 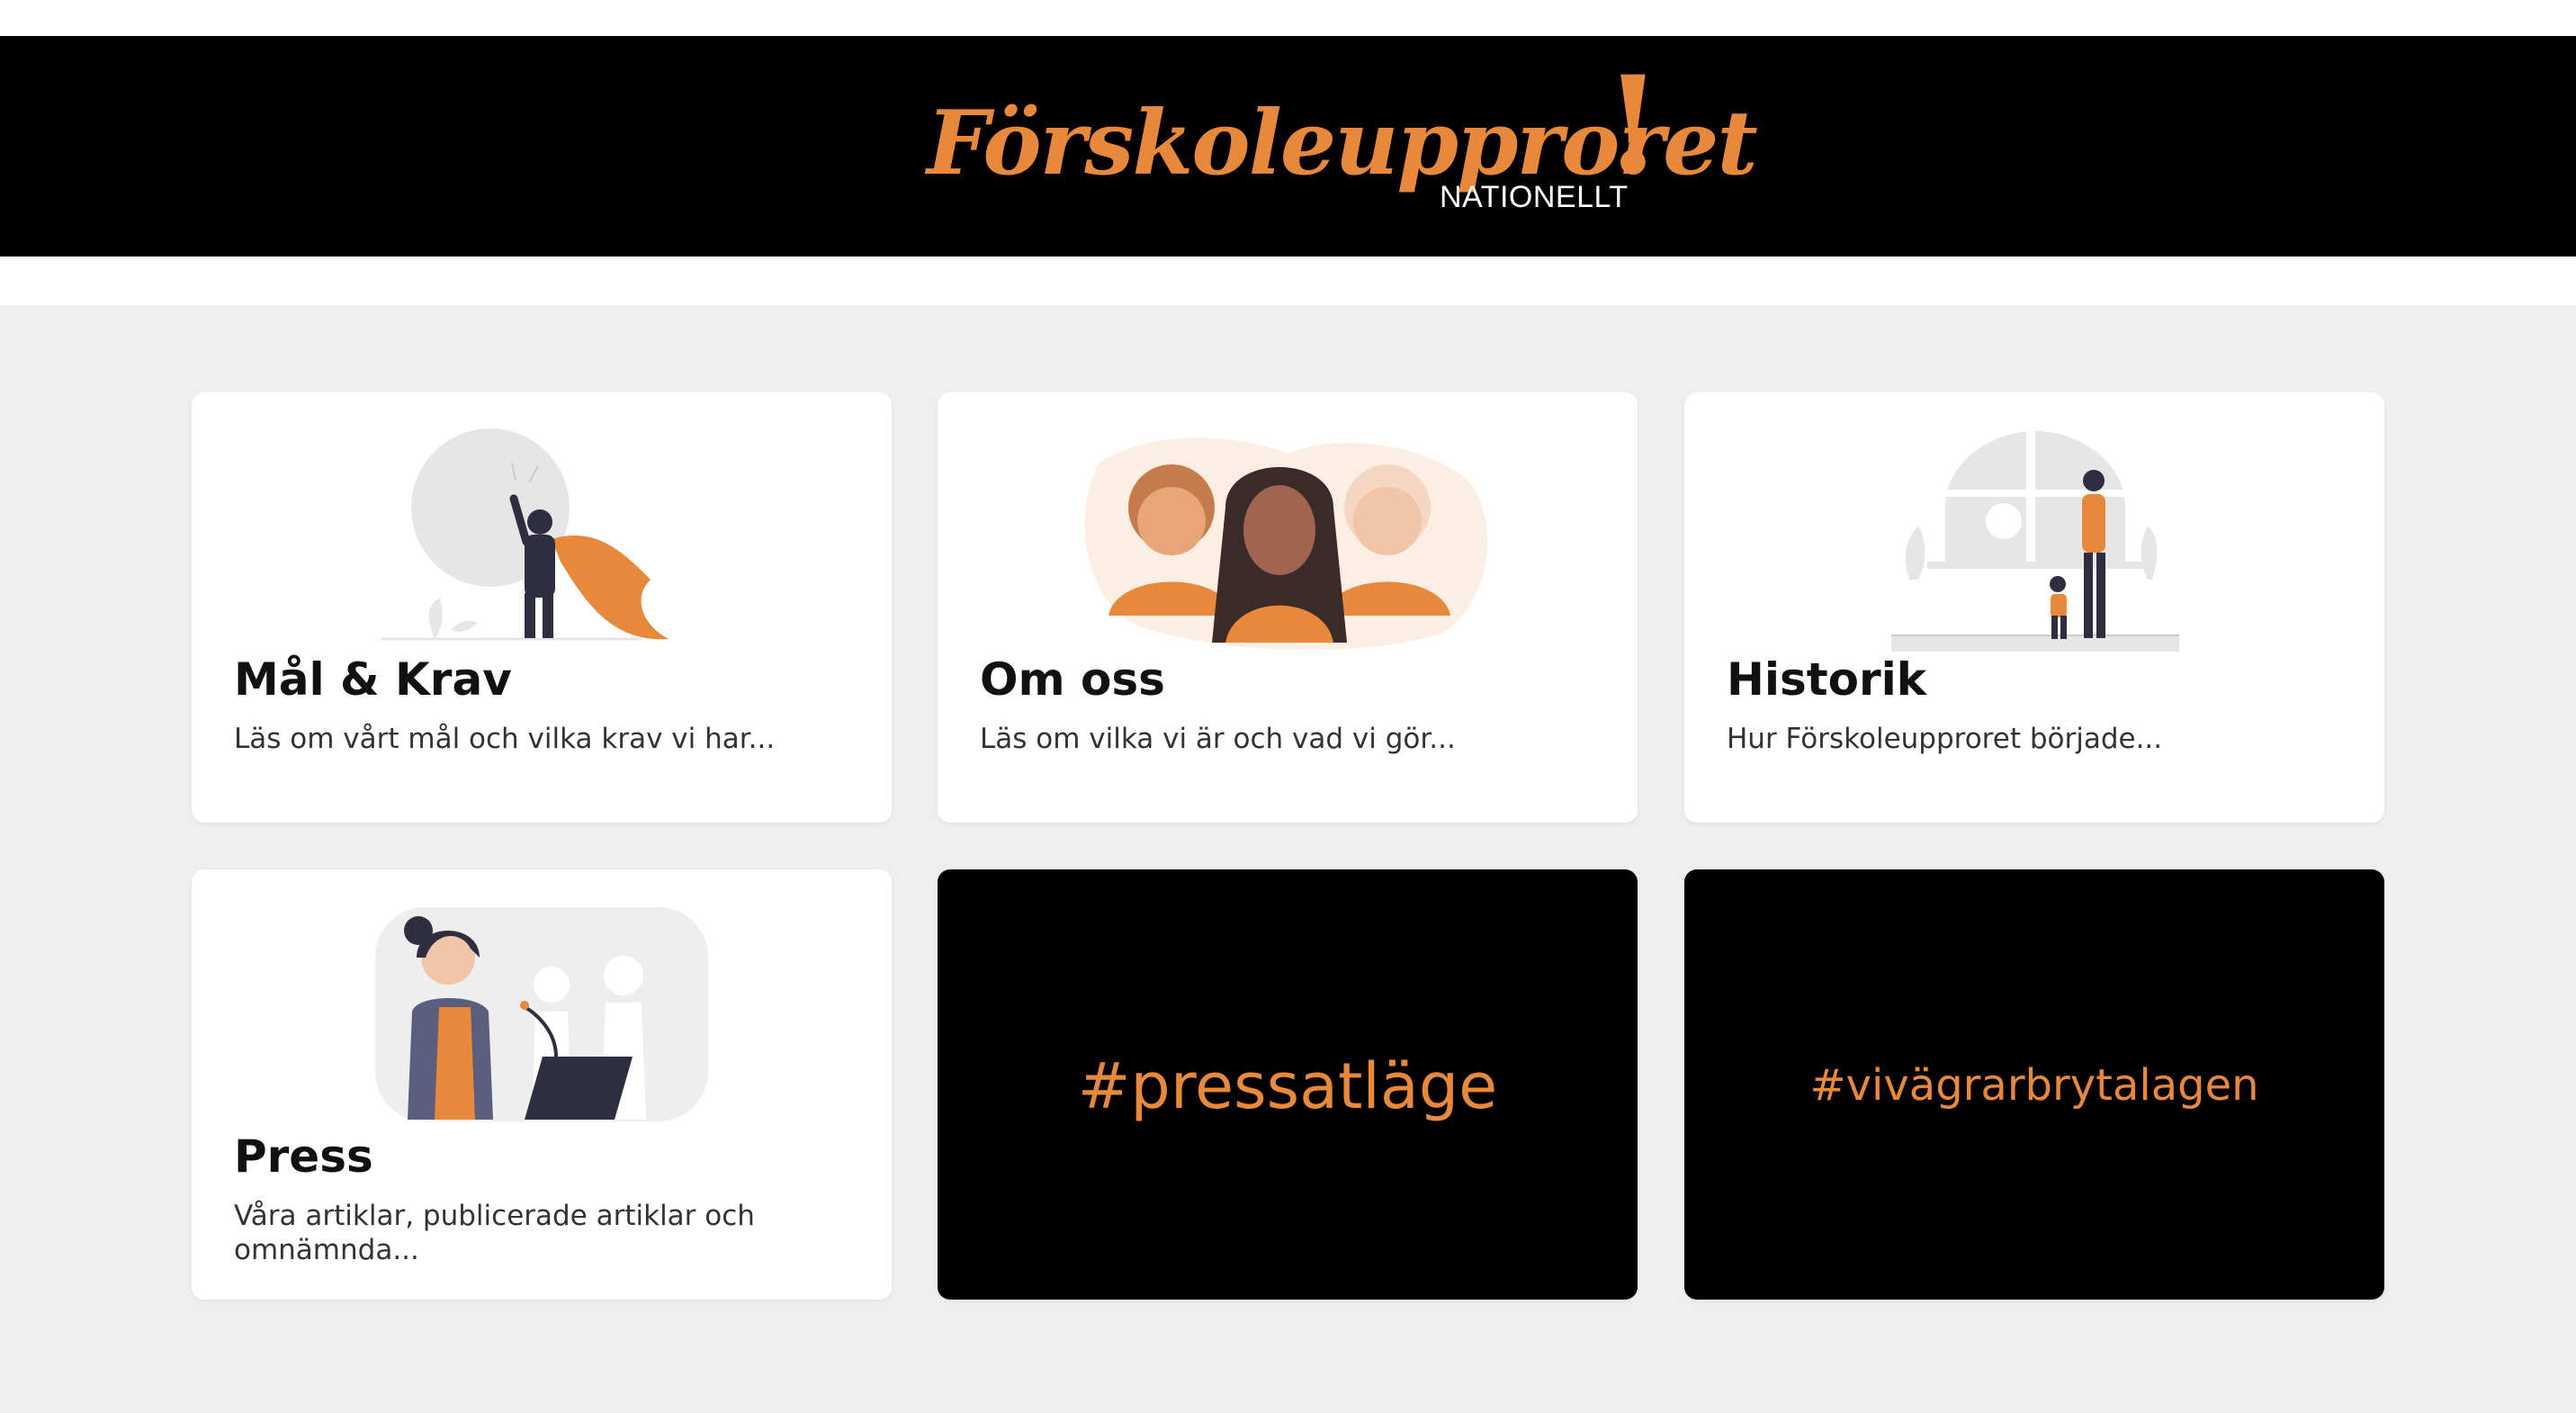 What do you see at coordinates (1286, 544) in the screenshot?
I see `three-women-illustration-icon` at bounding box center [1286, 544].